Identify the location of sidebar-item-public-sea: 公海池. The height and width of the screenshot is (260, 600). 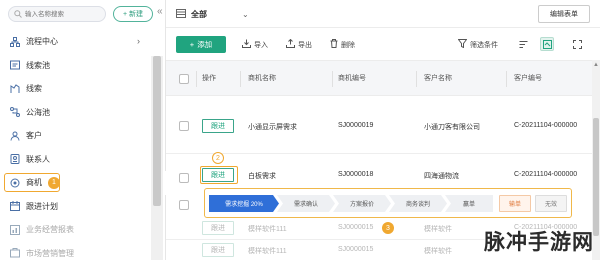
(83, 113).